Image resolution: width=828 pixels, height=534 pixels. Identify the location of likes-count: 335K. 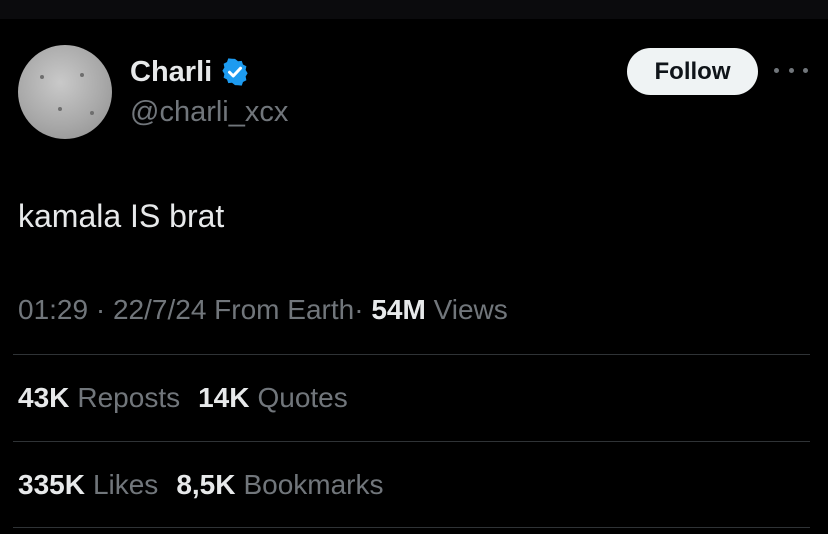
(51, 484).